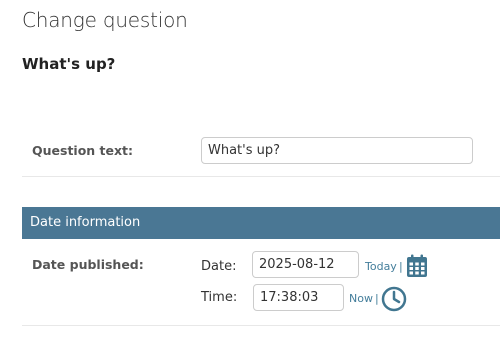 The image size is (500, 340). I want to click on calendar-icon, so click(417, 266).